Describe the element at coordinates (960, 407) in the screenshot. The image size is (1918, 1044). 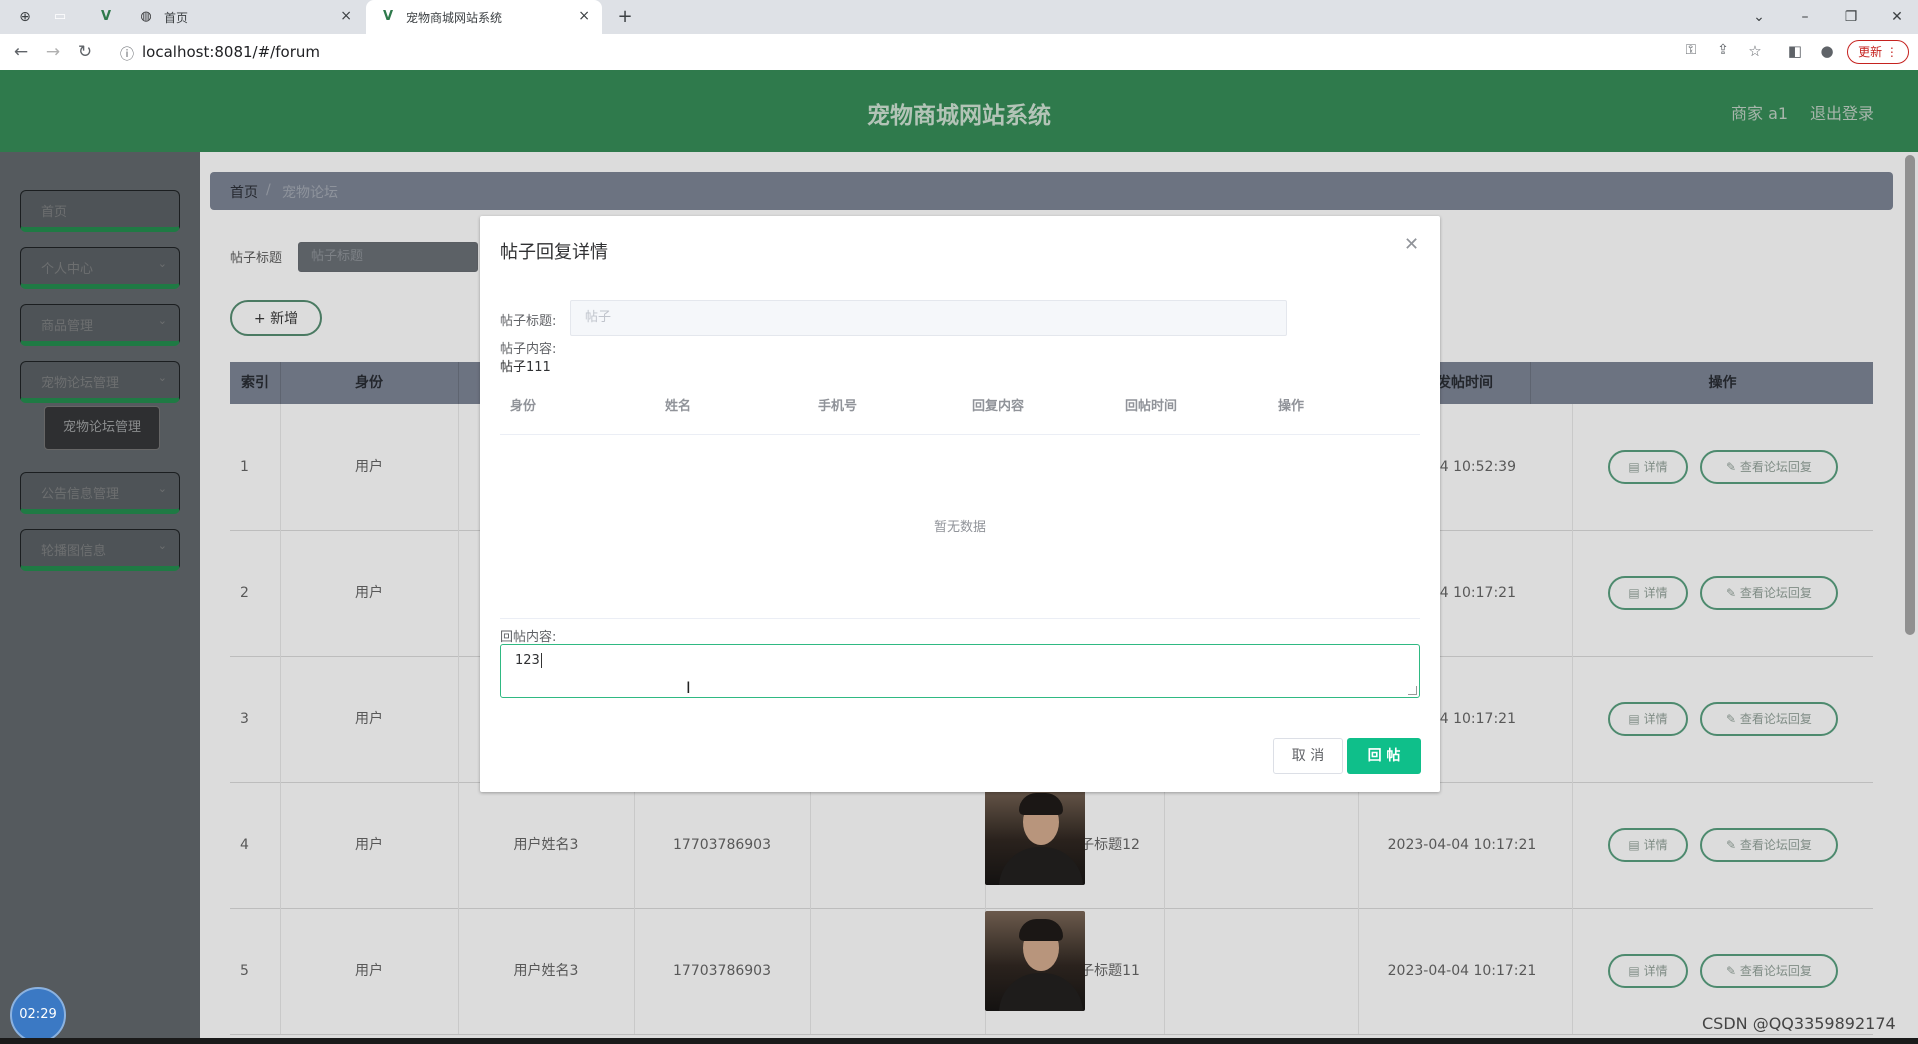
I see `reply-table-header: 身份 姓名 手机号 回复内容 回帖时间 操作` at that location.